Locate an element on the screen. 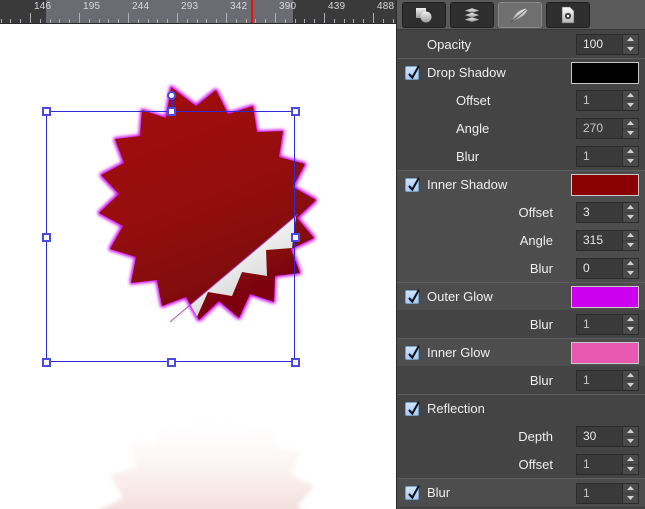 The height and width of the screenshot is (509, 645). row-drop-shadow-blur-value: 1 is located at coordinates (599, 156).